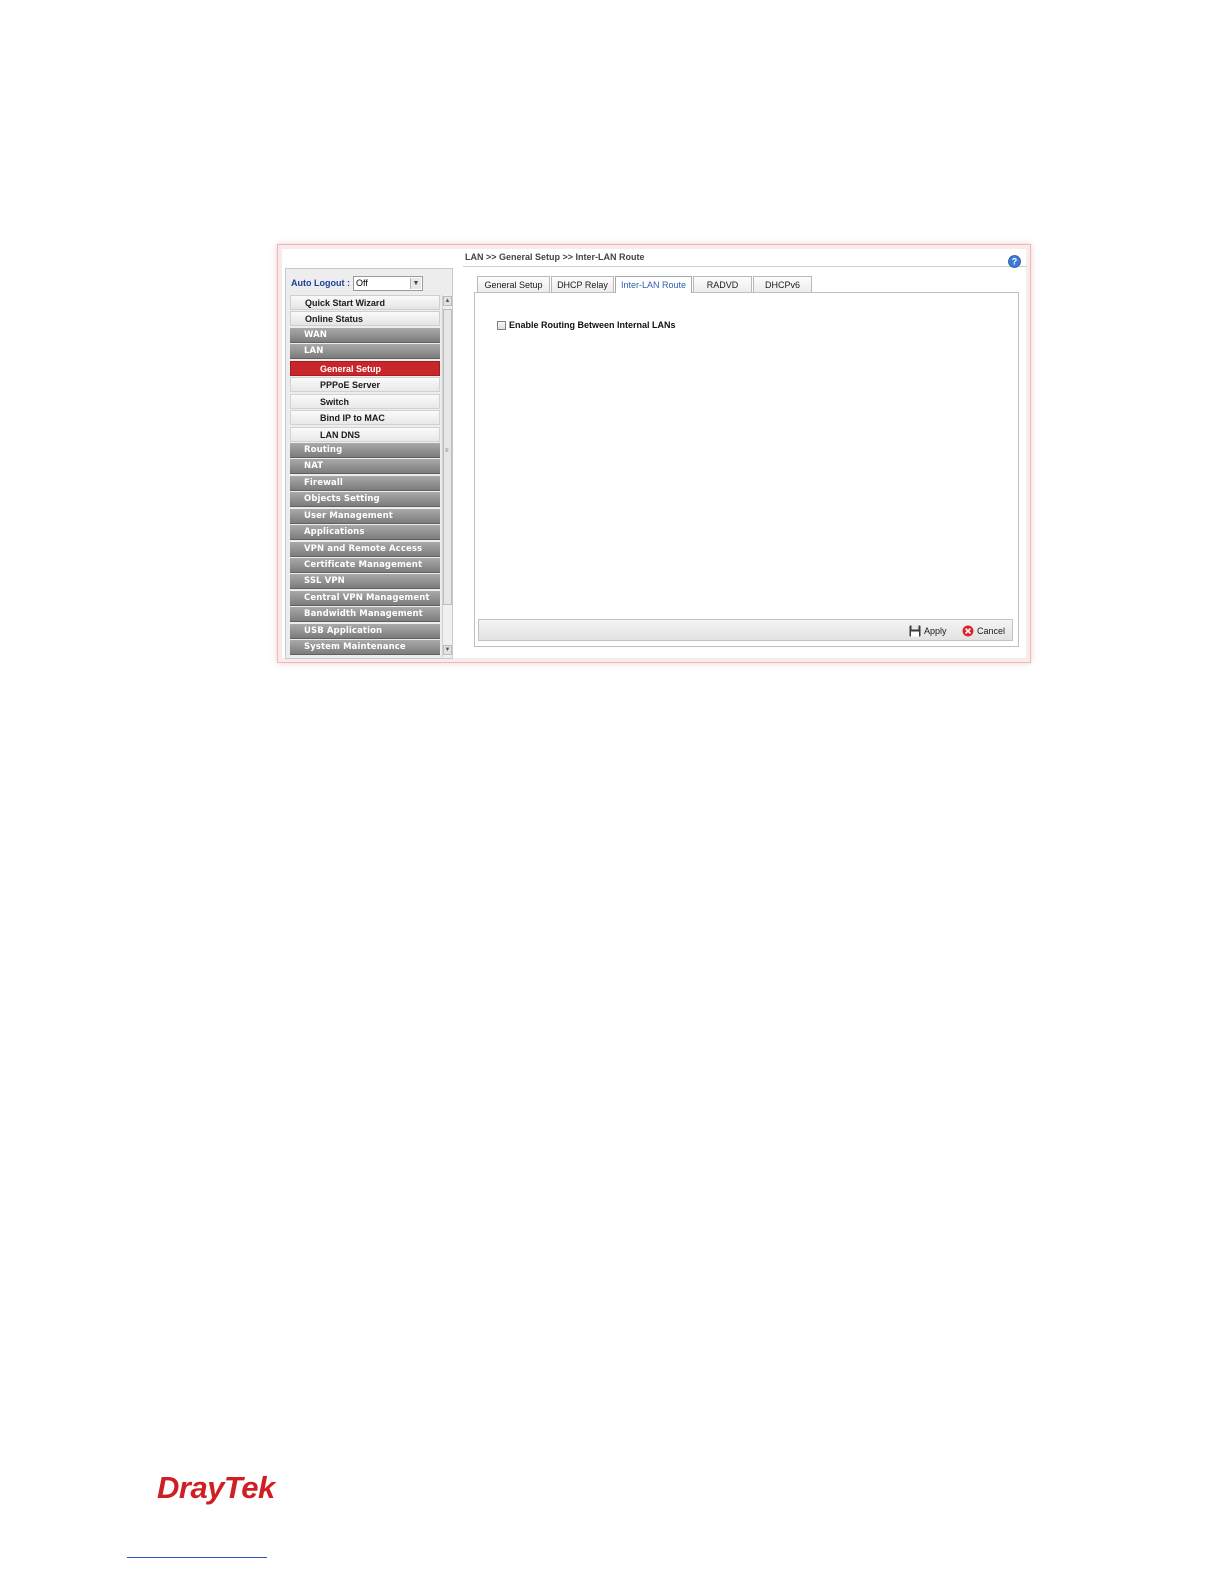 The width and height of the screenshot is (1224, 1584). What do you see at coordinates (365, 368) in the screenshot?
I see `sidebar-item-general-setup: General Setup` at bounding box center [365, 368].